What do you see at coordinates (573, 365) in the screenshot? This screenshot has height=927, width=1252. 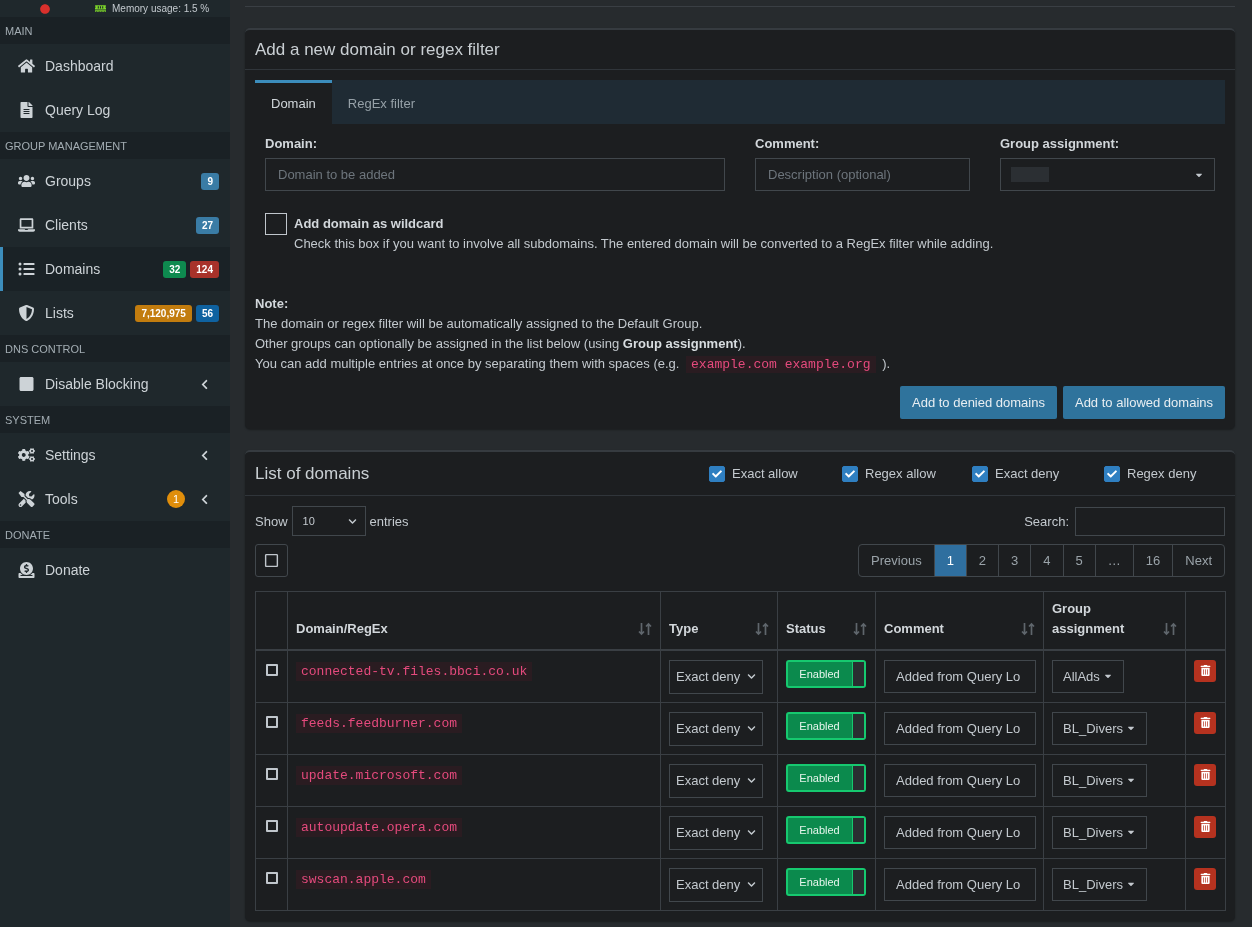 I see `note-text: You can add multiple entries at once by separating them with spaces (e.g. example.com example.org ).` at bounding box center [573, 365].